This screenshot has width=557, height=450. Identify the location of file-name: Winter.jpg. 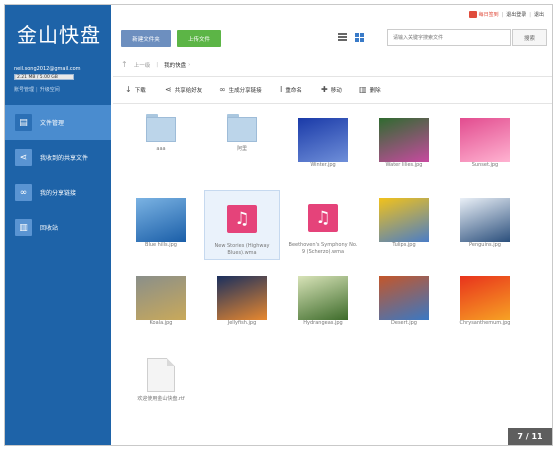
(323, 165).